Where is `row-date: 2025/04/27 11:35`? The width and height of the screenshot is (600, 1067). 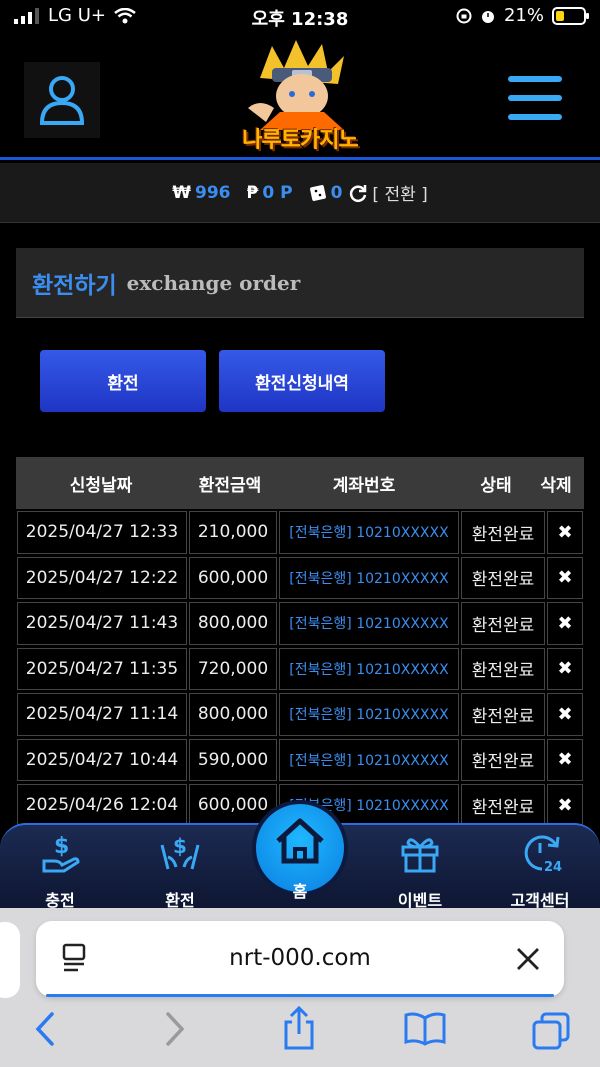
row-date: 2025/04/27 11:35 is located at coordinates (102, 668).